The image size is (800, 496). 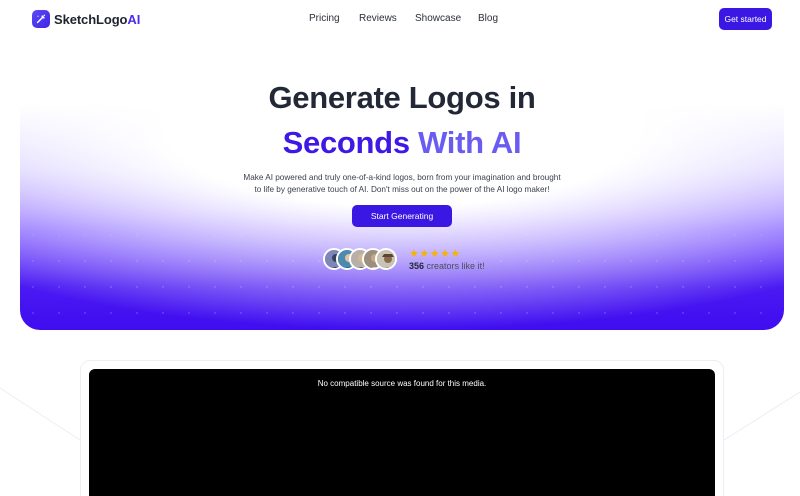 I want to click on nav-blog: Blog, so click(x=488, y=18).